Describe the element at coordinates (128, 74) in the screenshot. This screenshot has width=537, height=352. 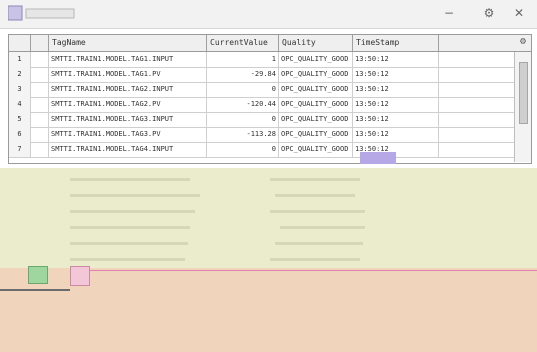
I see `cell-tagname: SMTTI.TRAIN1.MODEL.TAG1.PV` at that location.